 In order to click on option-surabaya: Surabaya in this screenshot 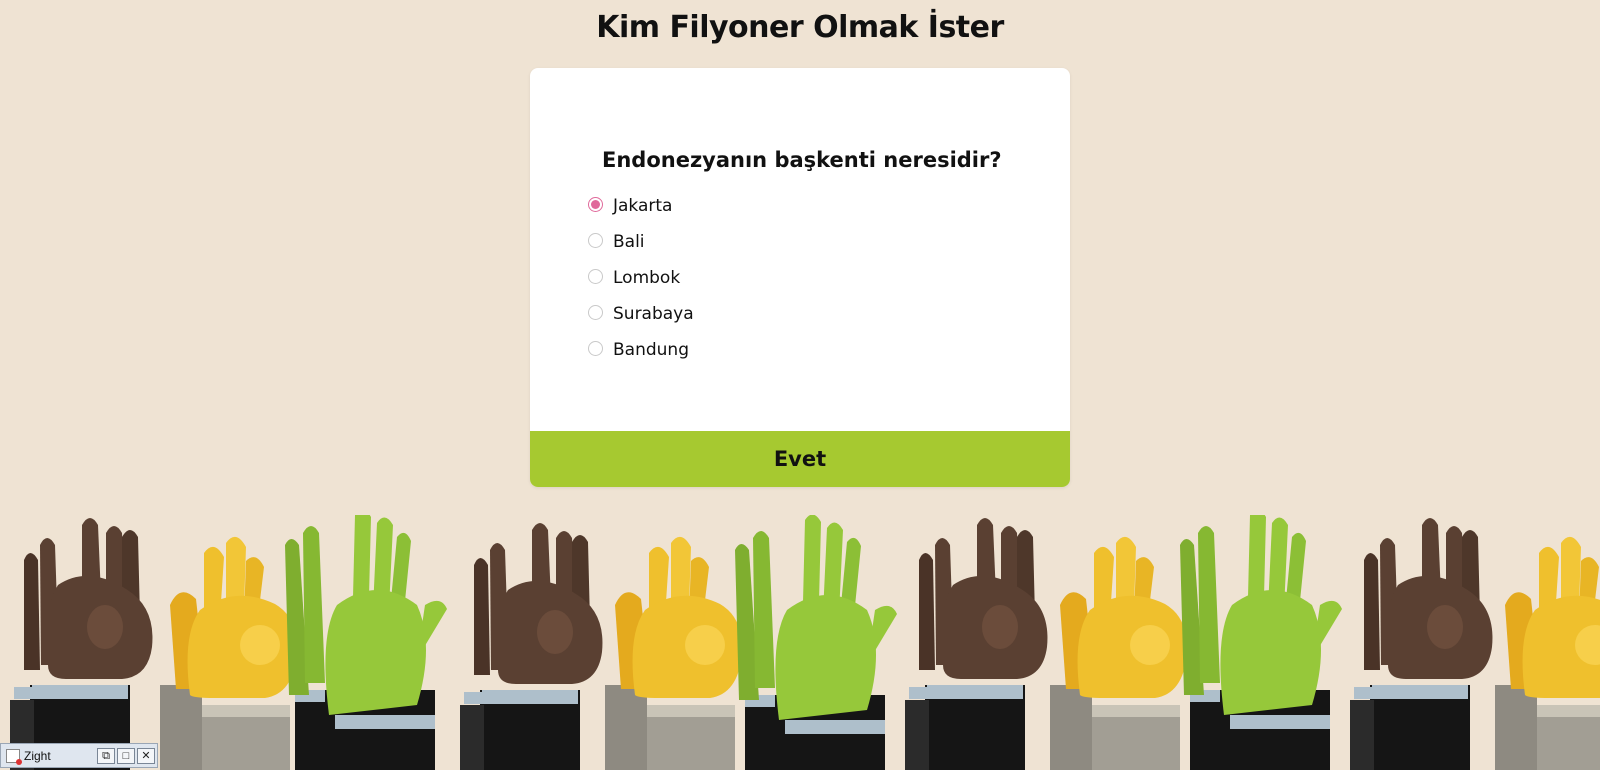, I will do `click(641, 314)`.